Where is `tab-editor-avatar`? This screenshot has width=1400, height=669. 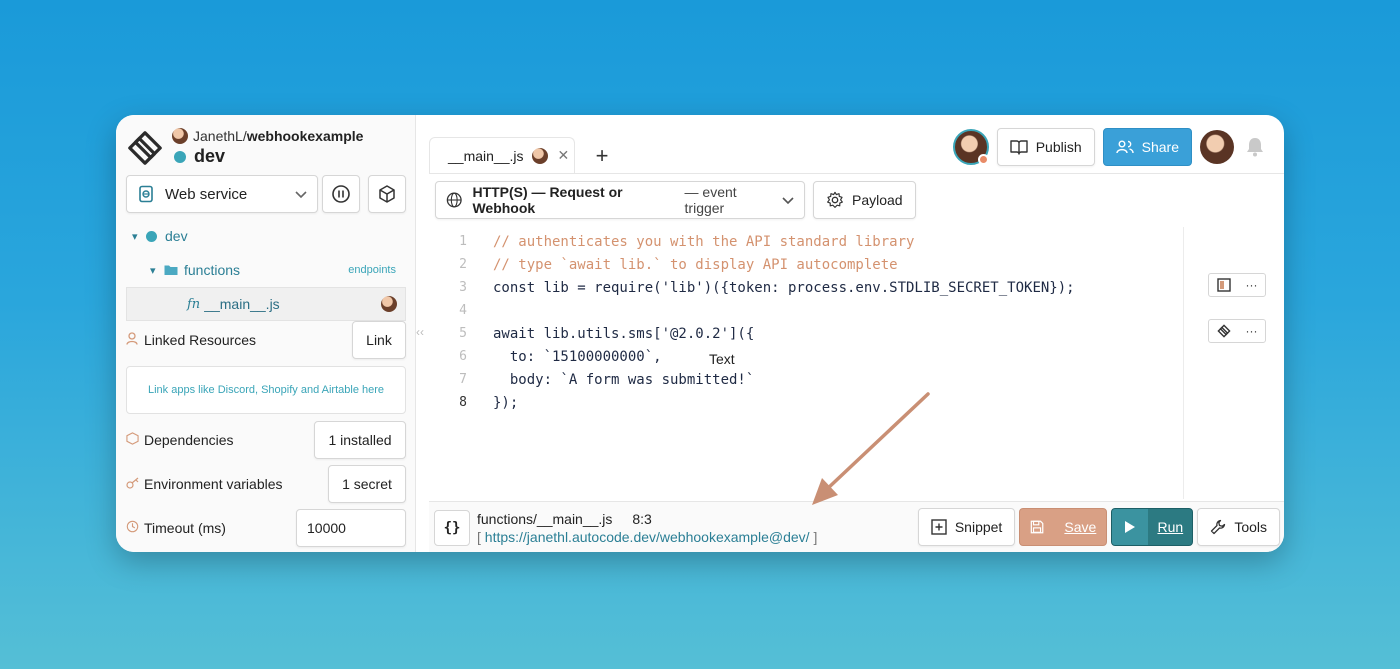
tab-editor-avatar is located at coordinates (539, 155).